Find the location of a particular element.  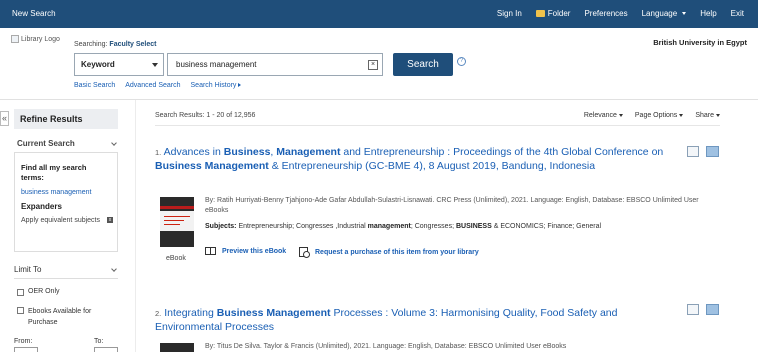

page-options-menu: Page Options is located at coordinates (659, 115).